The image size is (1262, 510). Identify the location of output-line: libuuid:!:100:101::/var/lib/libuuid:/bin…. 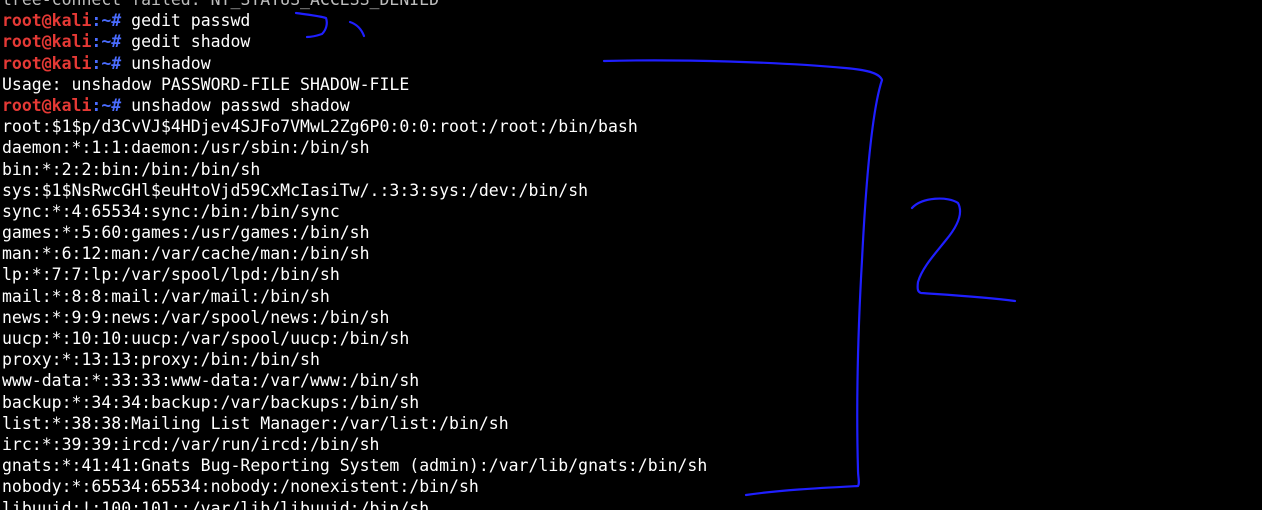
(216, 504).